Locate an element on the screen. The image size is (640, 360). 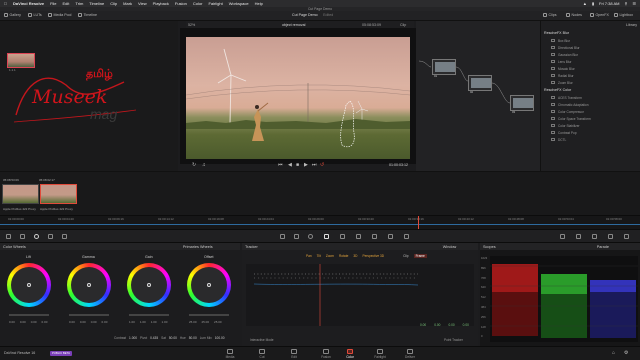
window-icon is located at coordinates (310, 236).